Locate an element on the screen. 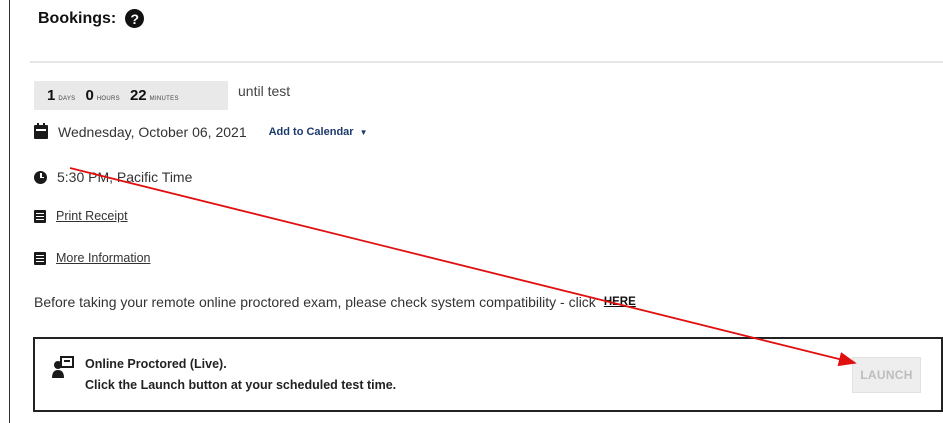 This screenshot has height=423, width=943. here-link: HERE is located at coordinates (620, 302).